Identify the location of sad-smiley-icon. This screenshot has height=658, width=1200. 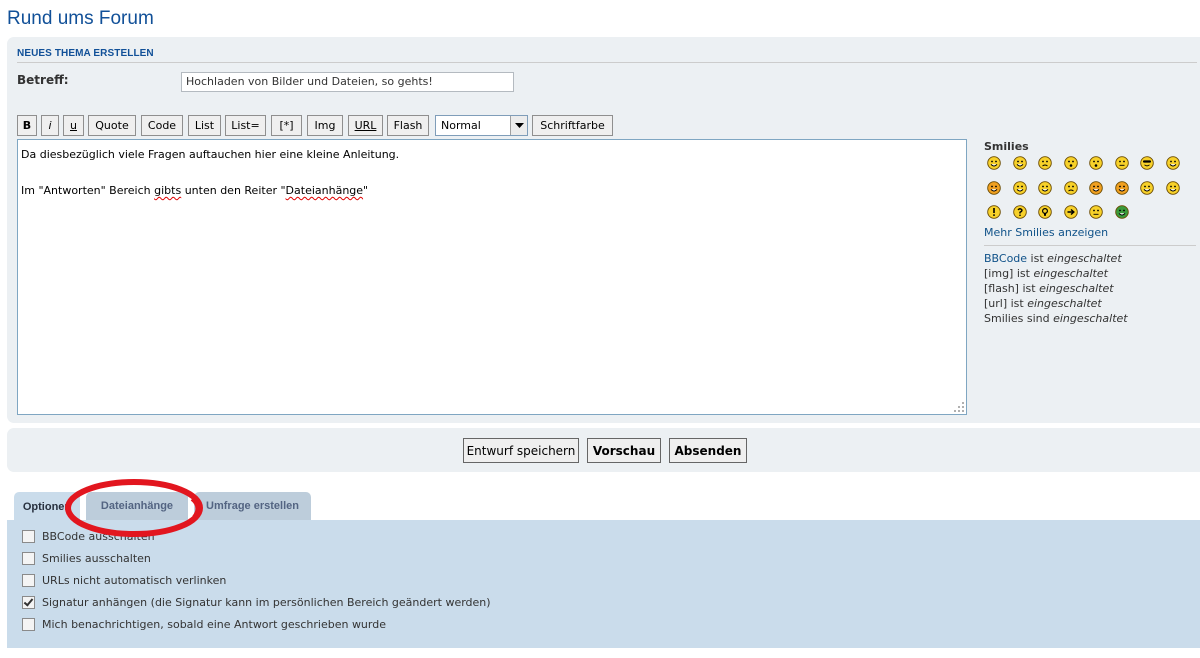
(1045, 163).